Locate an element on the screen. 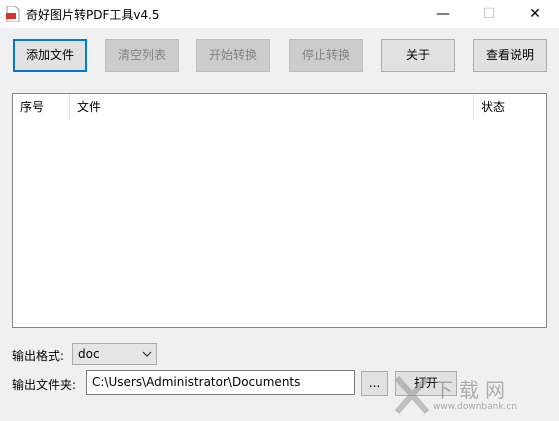 Image resolution: width=559 pixels, height=421 pixels. output-format-select: doc is located at coordinates (114, 354).